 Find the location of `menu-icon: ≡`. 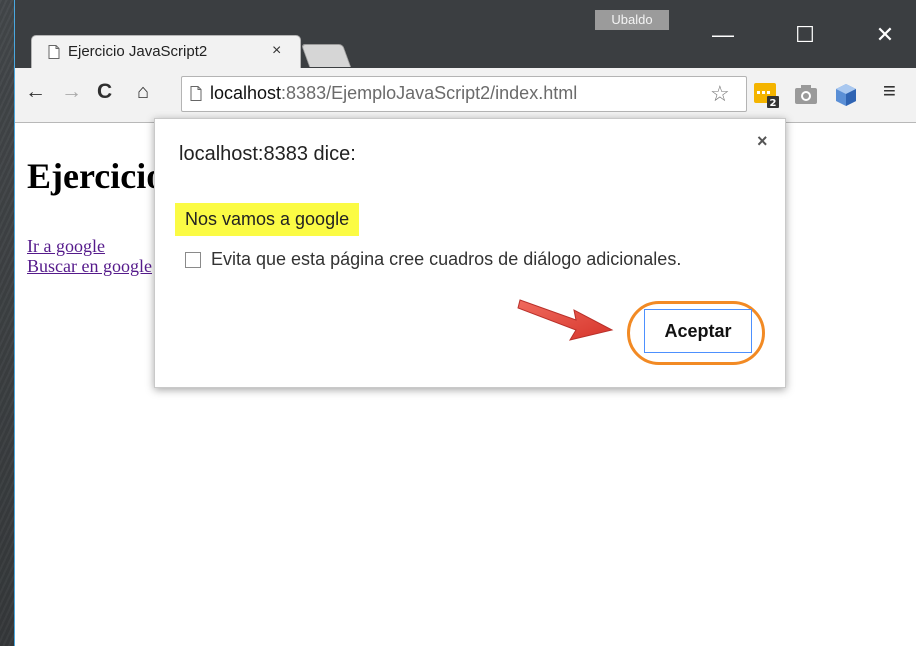

menu-icon: ≡ is located at coordinates (889, 91).